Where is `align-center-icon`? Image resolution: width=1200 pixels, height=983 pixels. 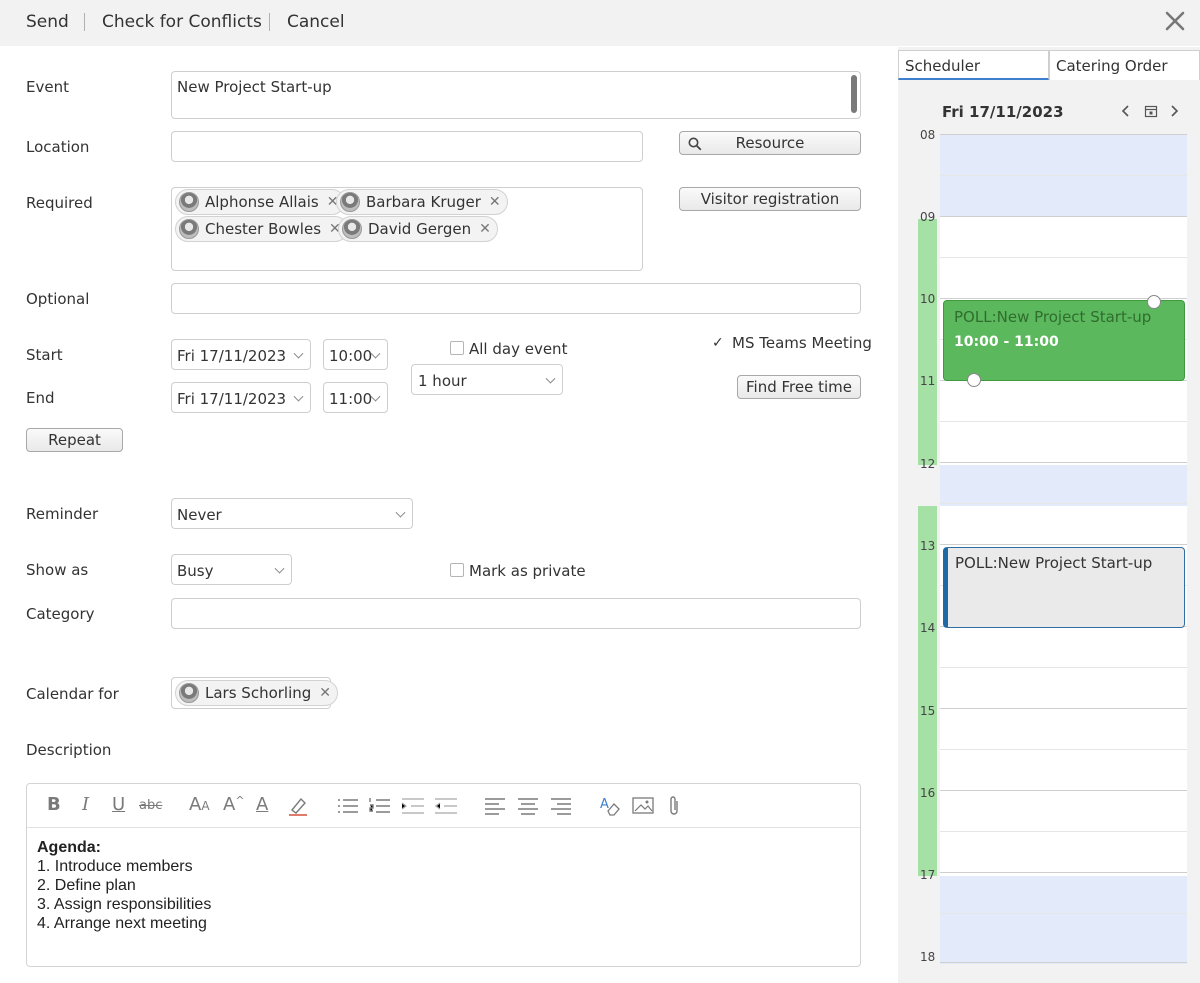
align-center-icon is located at coordinates (528, 806).